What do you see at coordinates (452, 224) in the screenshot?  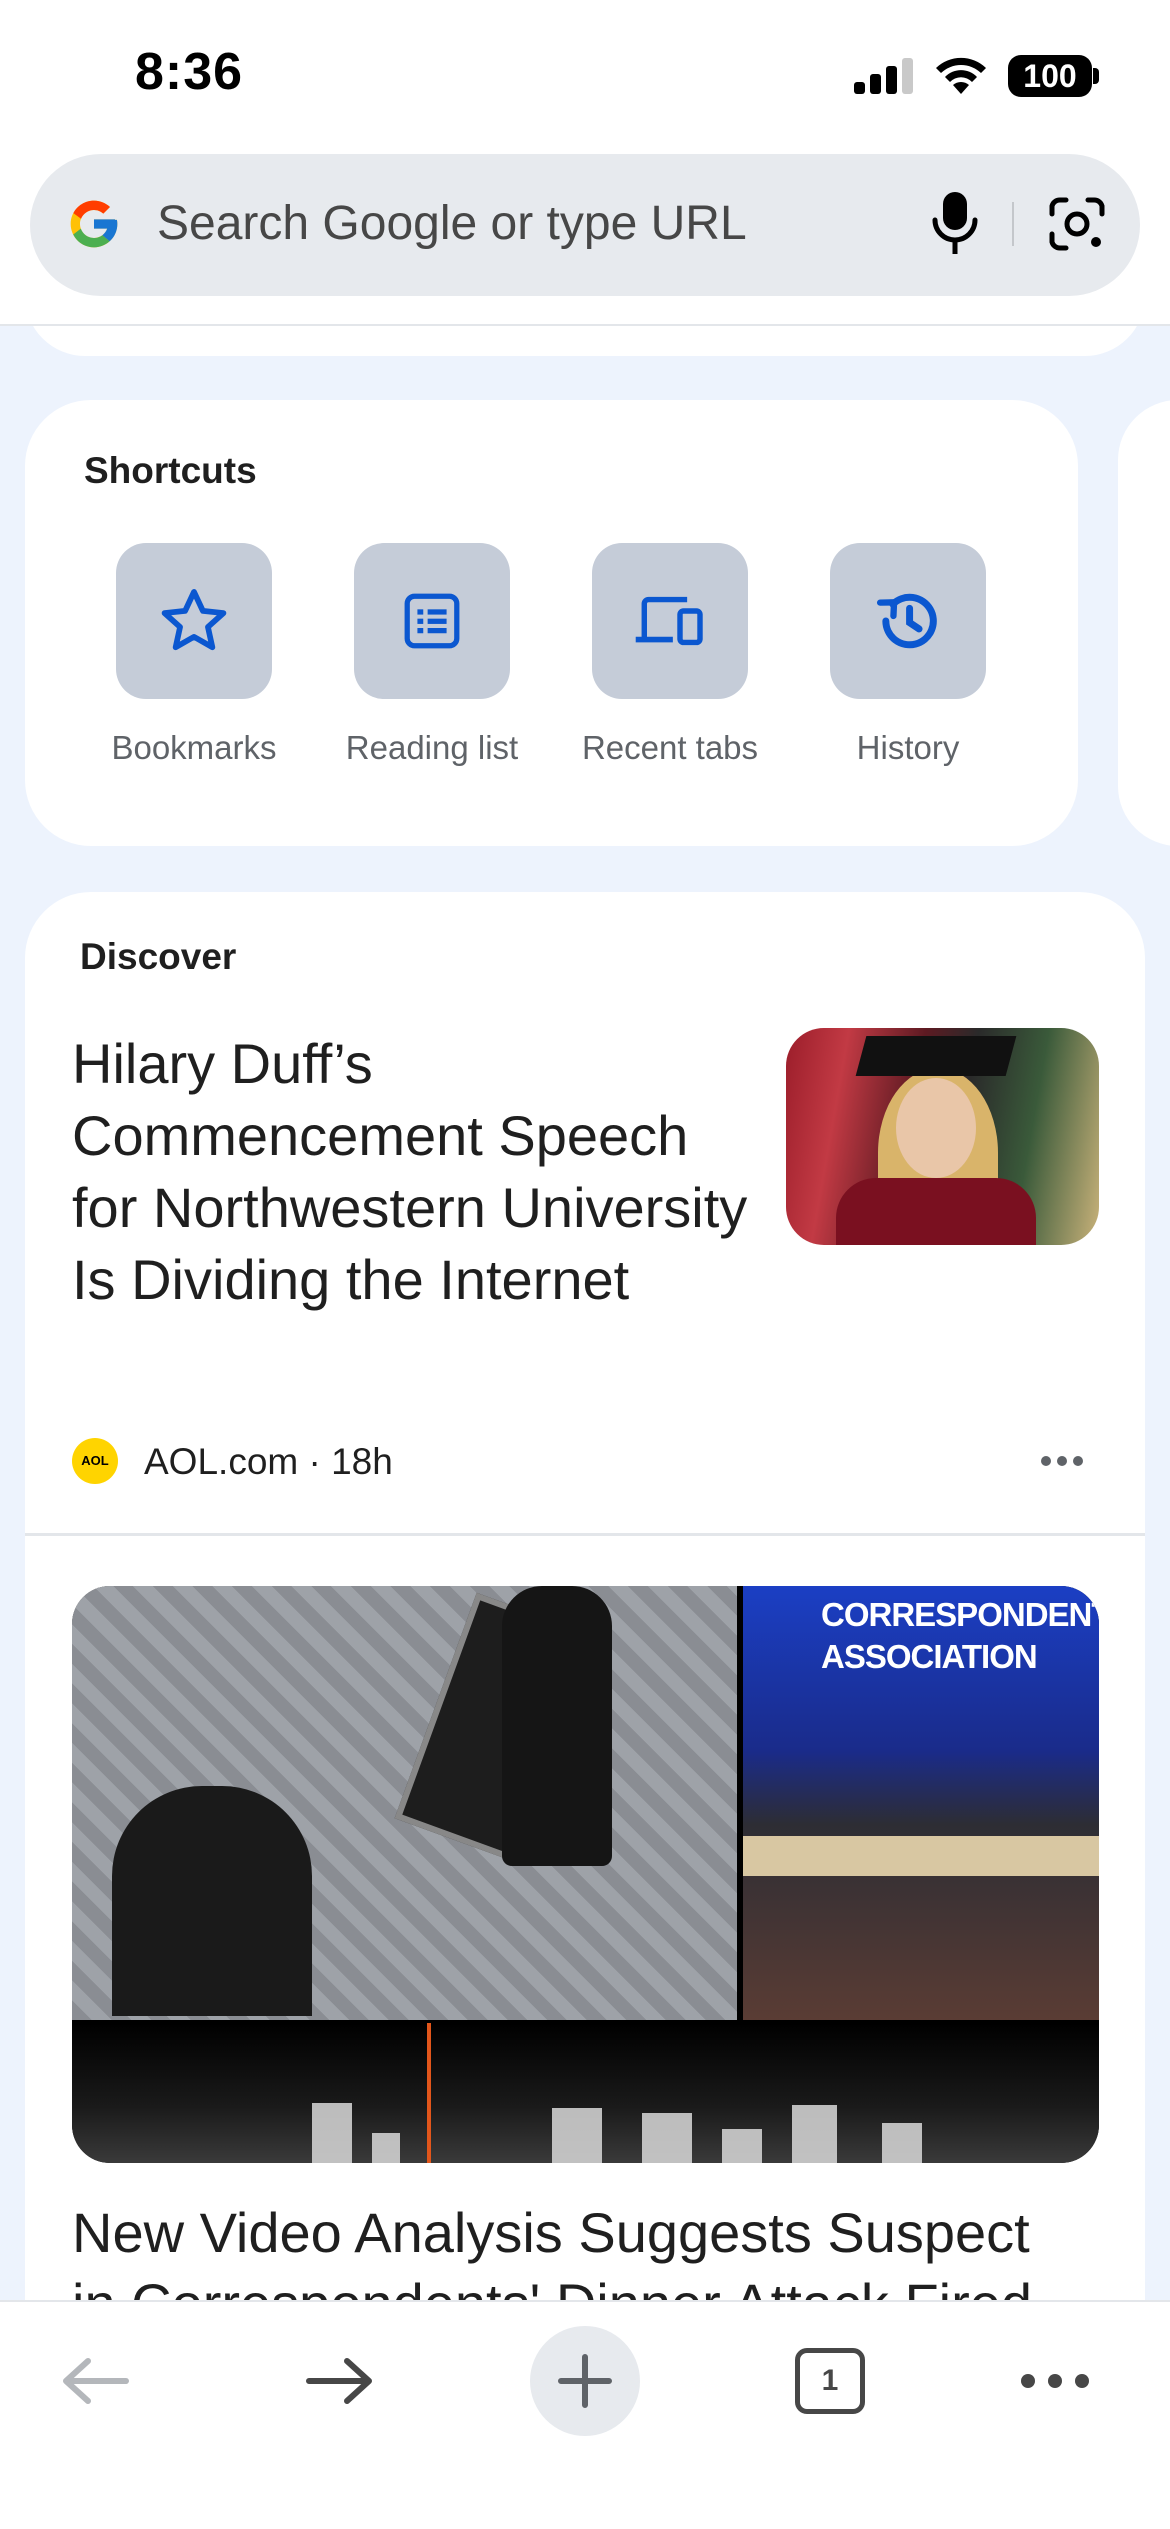 I see `search-input: Search Google or type URL` at bounding box center [452, 224].